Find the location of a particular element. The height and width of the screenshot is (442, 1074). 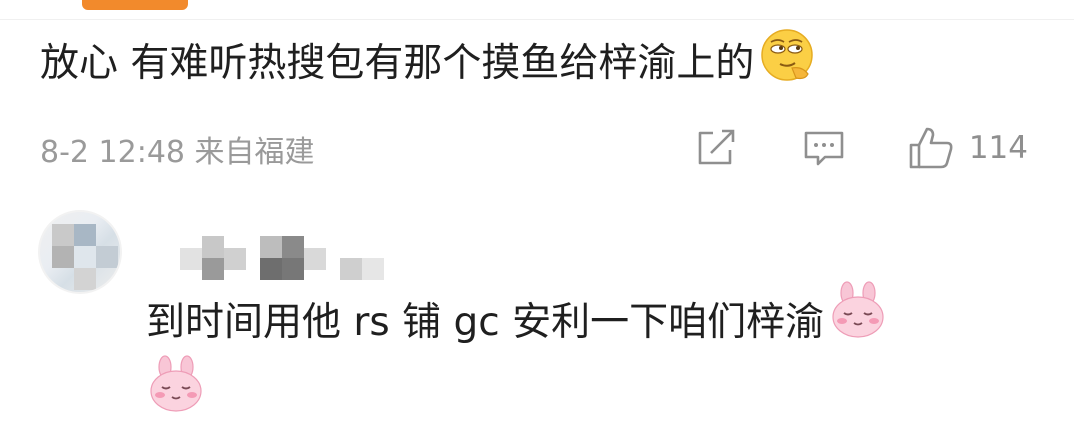

avatar is located at coordinates (80, 252).